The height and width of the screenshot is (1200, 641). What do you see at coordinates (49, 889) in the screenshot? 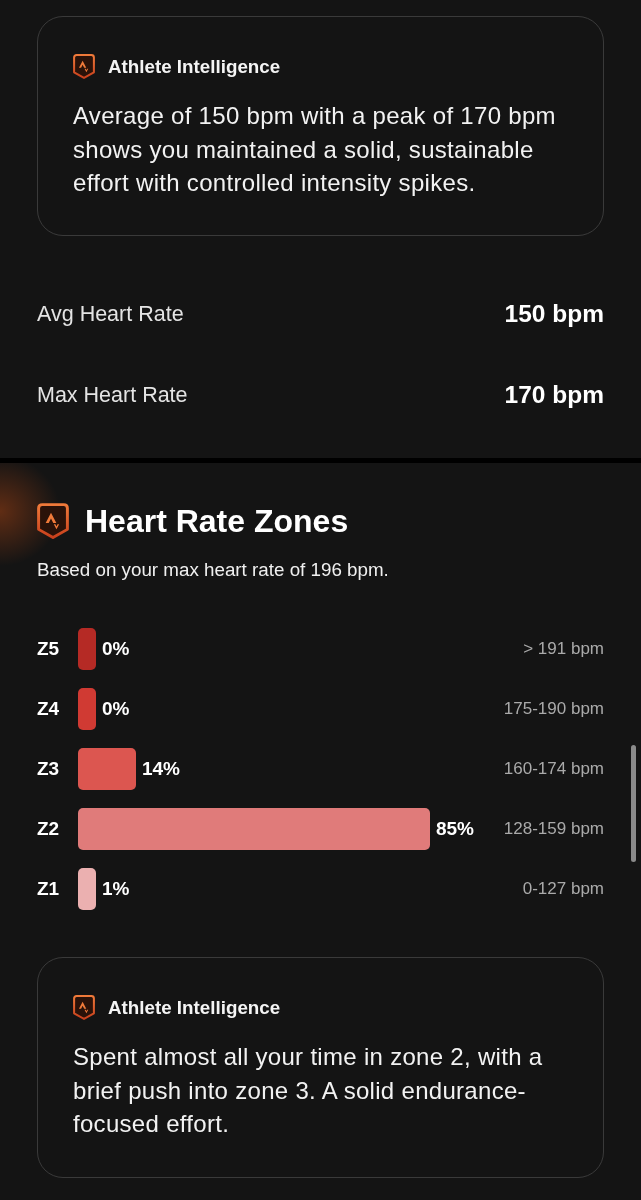
I see `zone-label: Z1` at bounding box center [49, 889].